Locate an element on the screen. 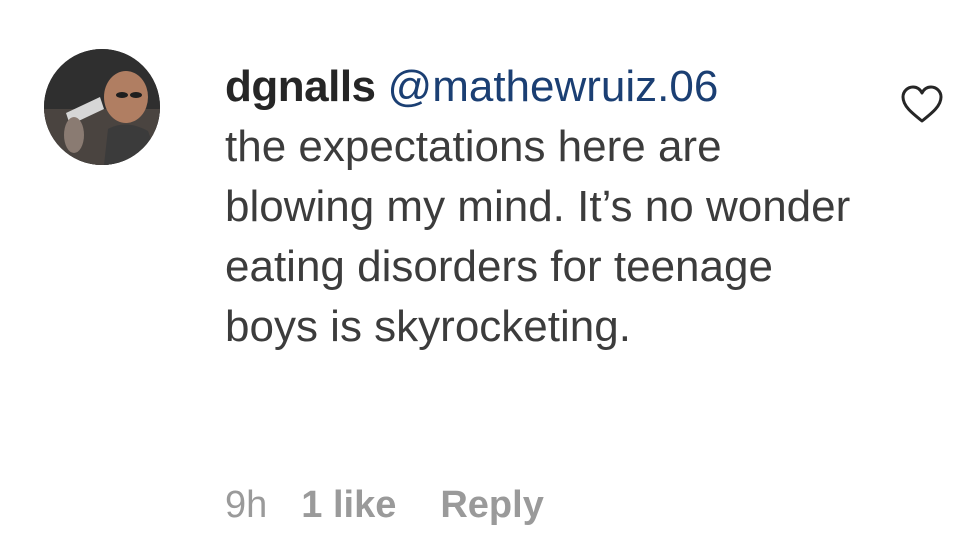 This screenshot has width=980, height=551. comment-meta: 9h 1 like Reply is located at coordinates (384, 505).